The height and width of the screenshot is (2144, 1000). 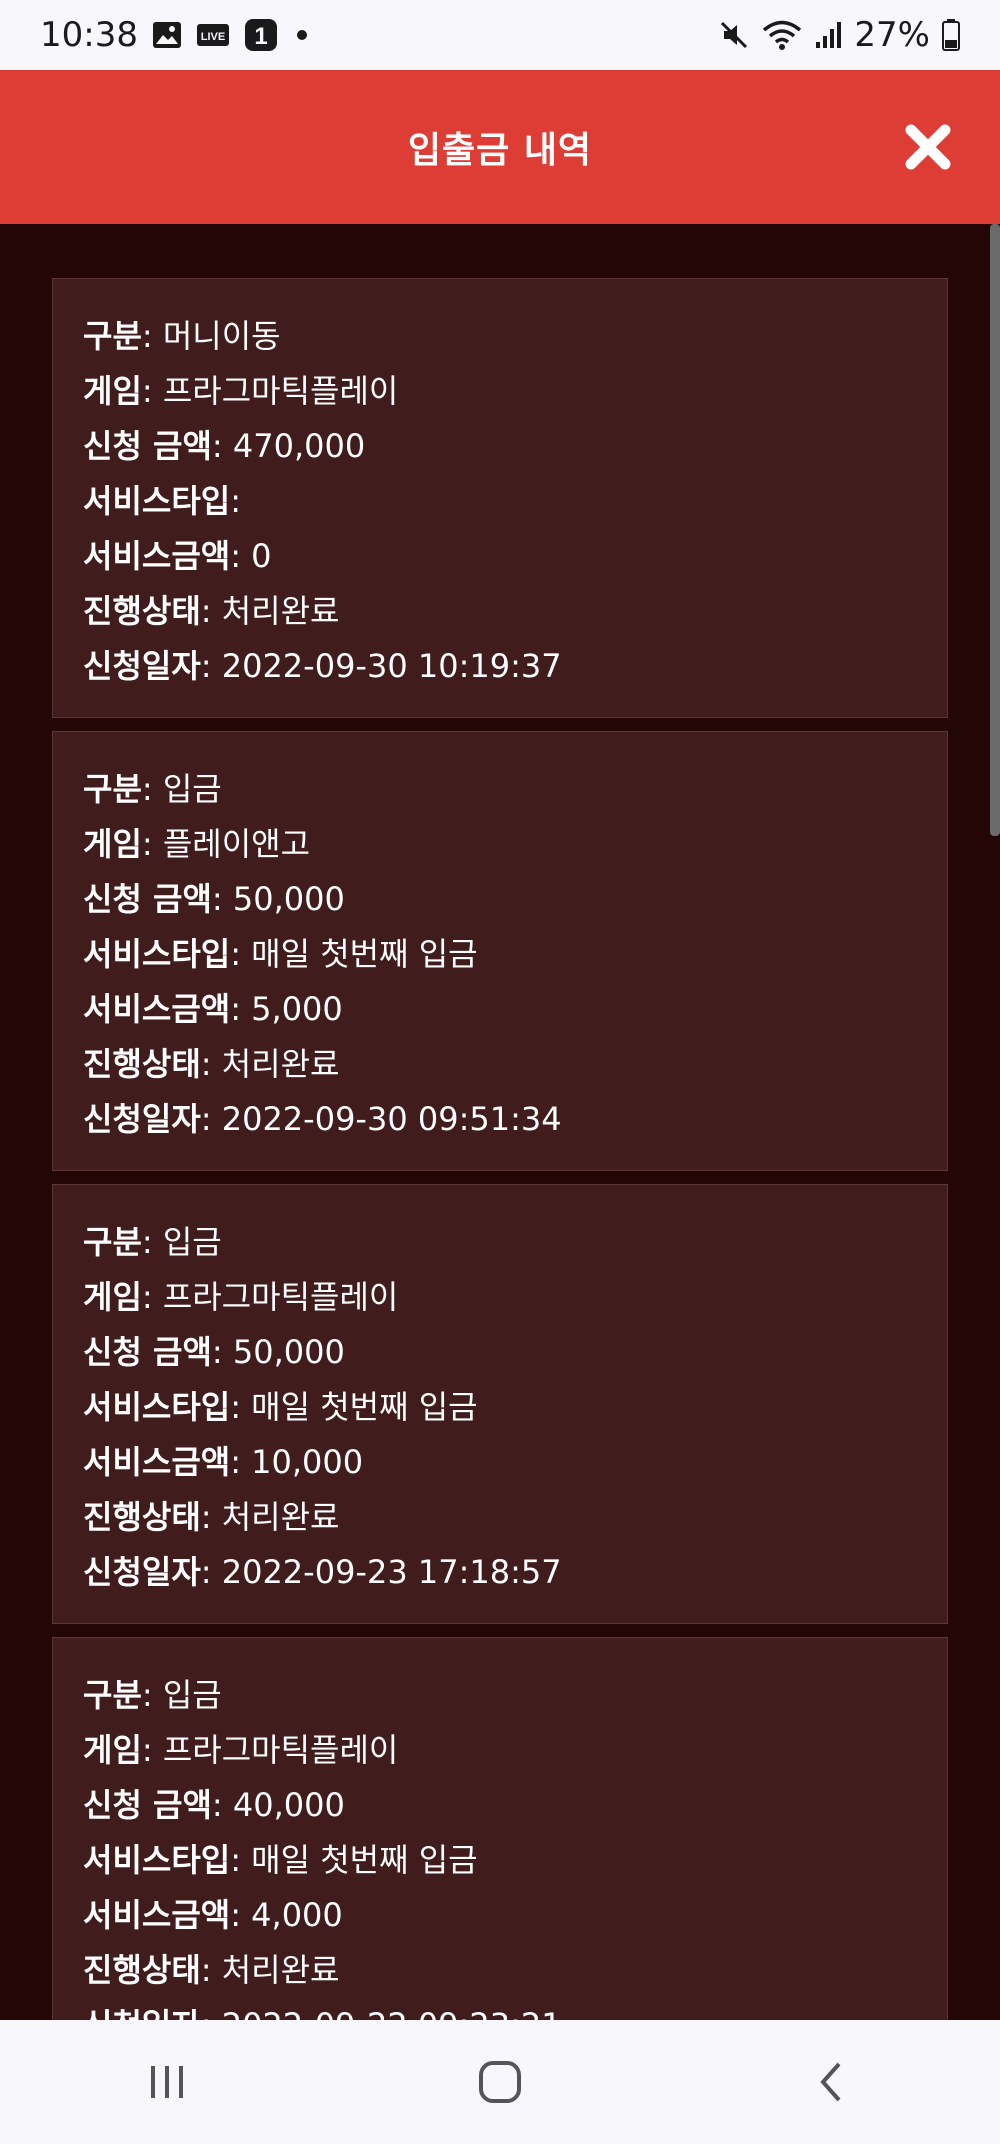 What do you see at coordinates (182, 336) in the screenshot?
I see `field-type: 구분: 머니이동` at bounding box center [182, 336].